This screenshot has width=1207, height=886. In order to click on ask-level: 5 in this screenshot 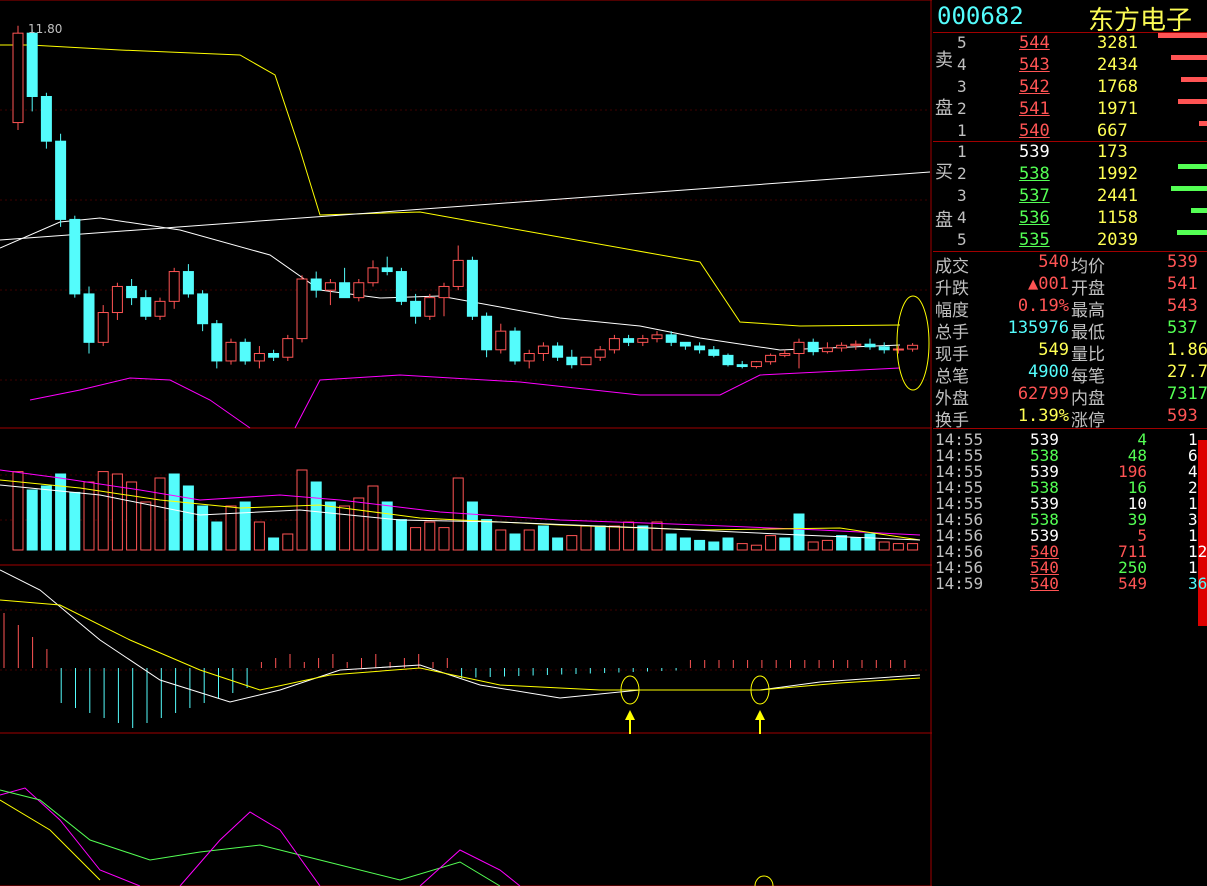, I will do `click(962, 42)`.